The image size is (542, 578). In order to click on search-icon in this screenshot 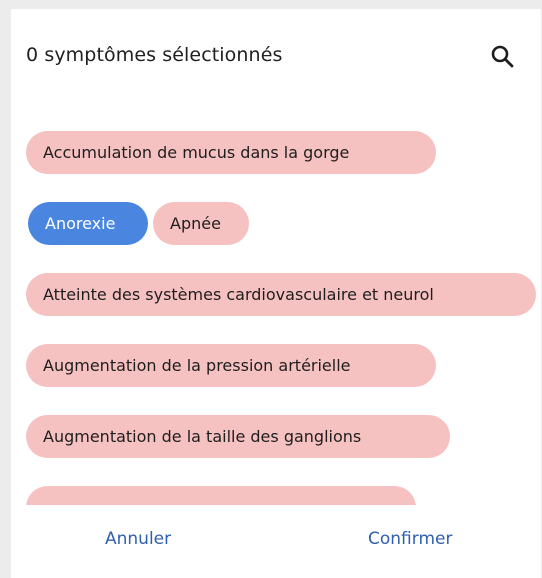, I will do `click(502, 56)`.